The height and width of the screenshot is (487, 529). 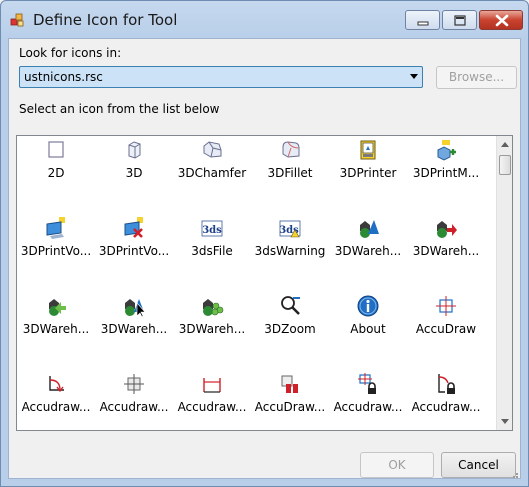 I want to click on print-volume-delete-icon, so click(x=133, y=227).